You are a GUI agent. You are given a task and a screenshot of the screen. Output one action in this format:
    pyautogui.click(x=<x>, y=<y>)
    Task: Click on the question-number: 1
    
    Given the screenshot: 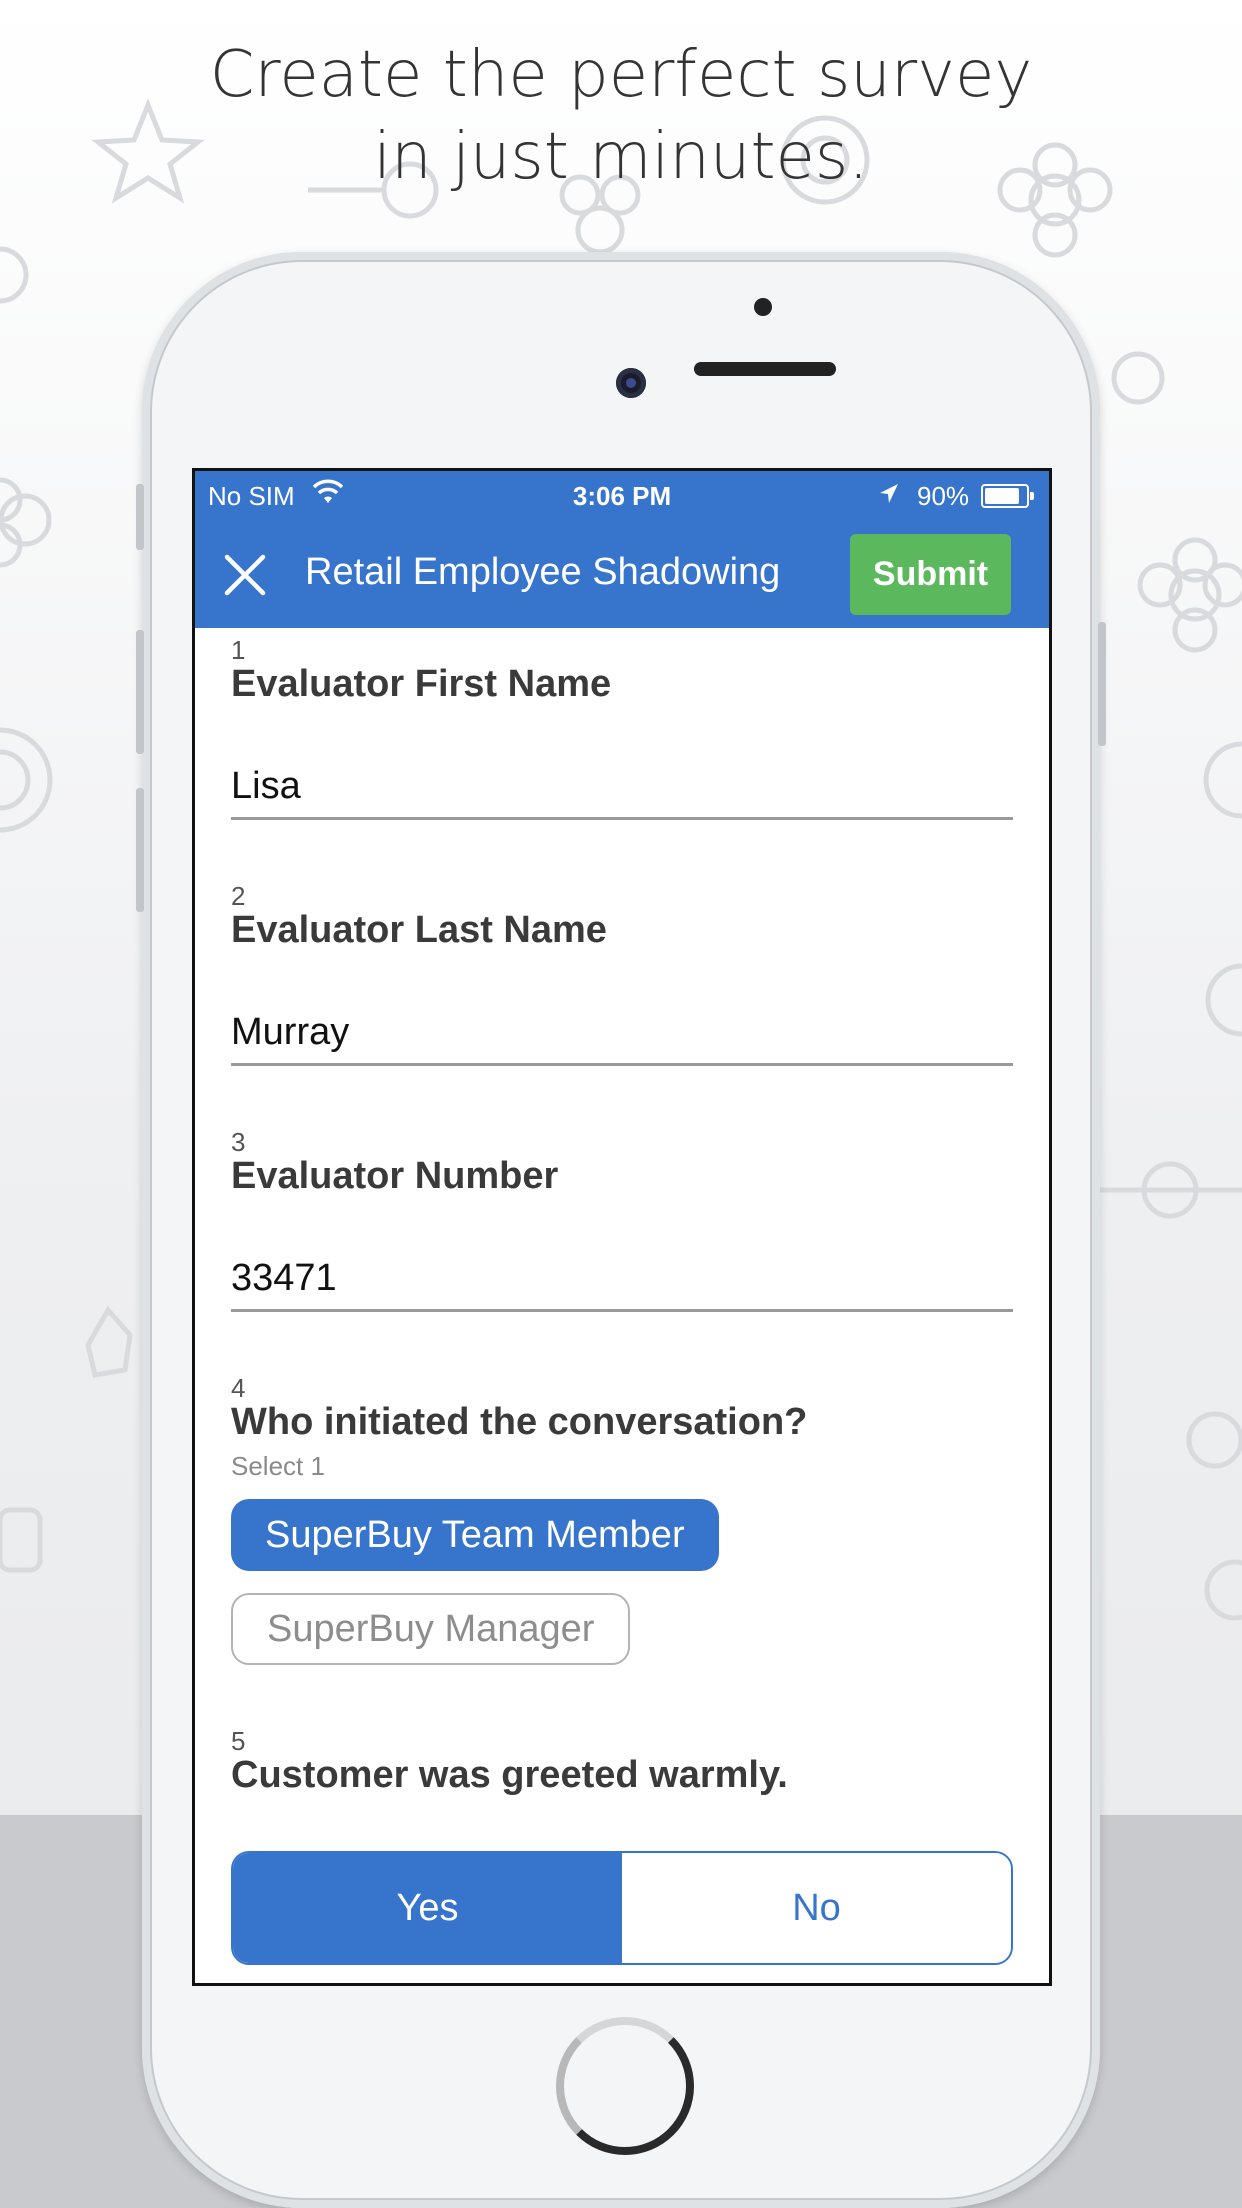 What is the action you would take?
    pyautogui.click(x=238, y=650)
    